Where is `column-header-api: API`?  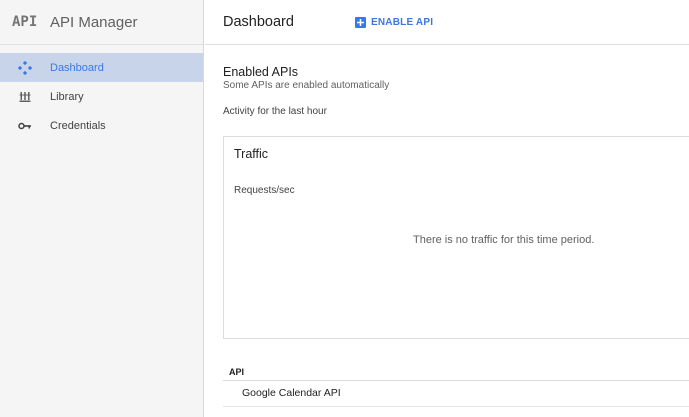 column-header-api: API is located at coordinates (237, 372).